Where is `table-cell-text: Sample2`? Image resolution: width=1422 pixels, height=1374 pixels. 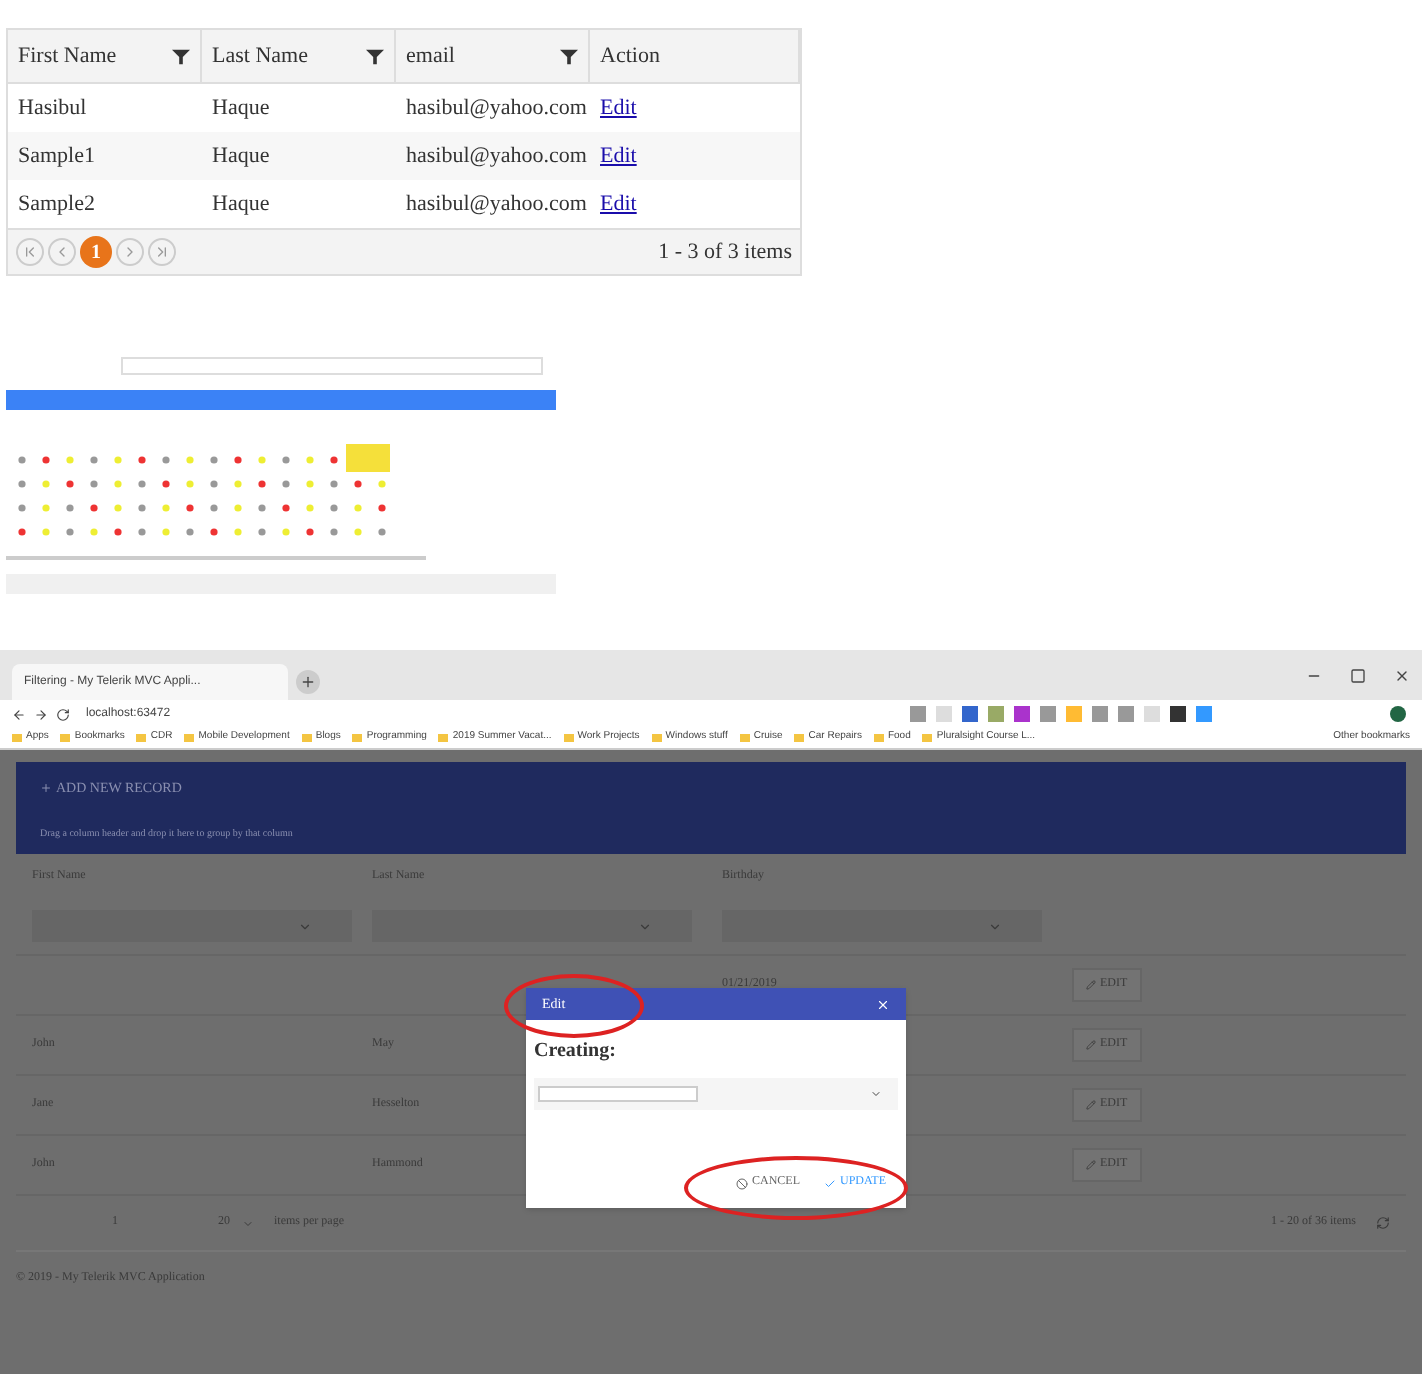 table-cell-text: Sample2 is located at coordinates (56, 204).